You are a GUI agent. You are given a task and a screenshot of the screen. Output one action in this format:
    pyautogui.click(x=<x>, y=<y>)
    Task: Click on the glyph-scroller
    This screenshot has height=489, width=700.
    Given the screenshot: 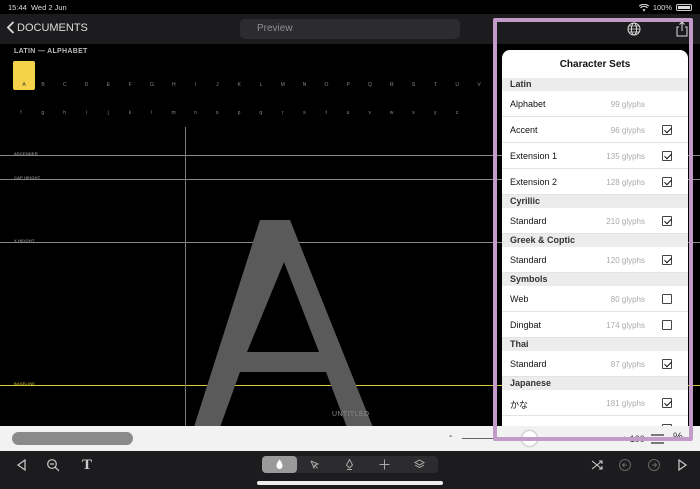 What is the action you would take?
    pyautogui.click(x=72, y=438)
    